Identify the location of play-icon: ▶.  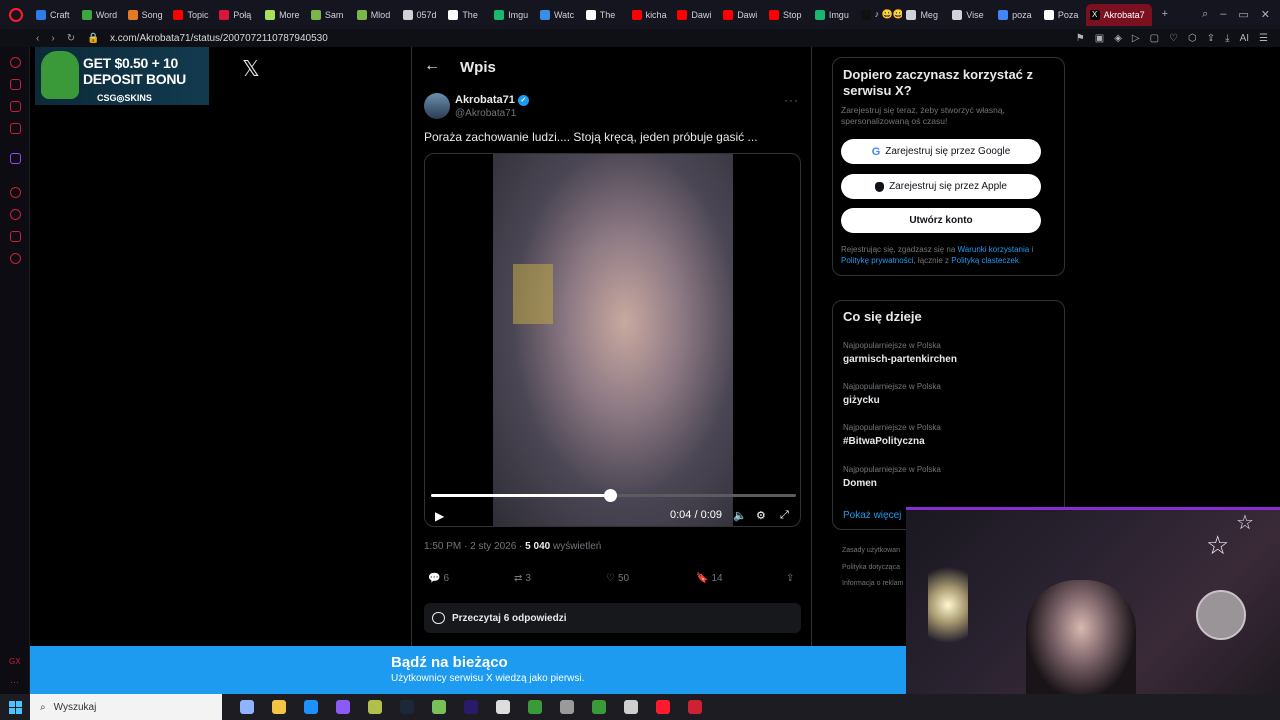
(439, 516).